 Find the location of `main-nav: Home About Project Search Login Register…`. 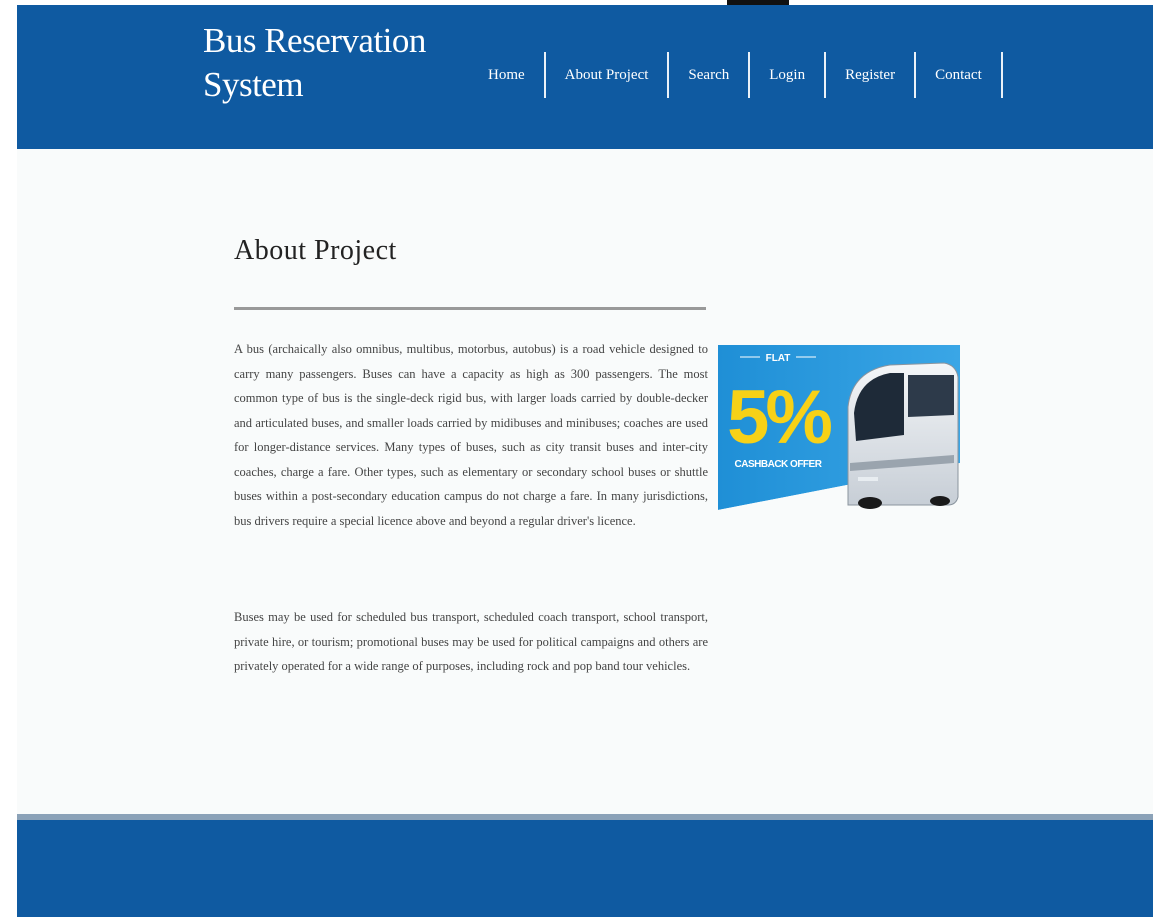

main-nav: Home About Project Search Login Register… is located at coordinates (736, 75).